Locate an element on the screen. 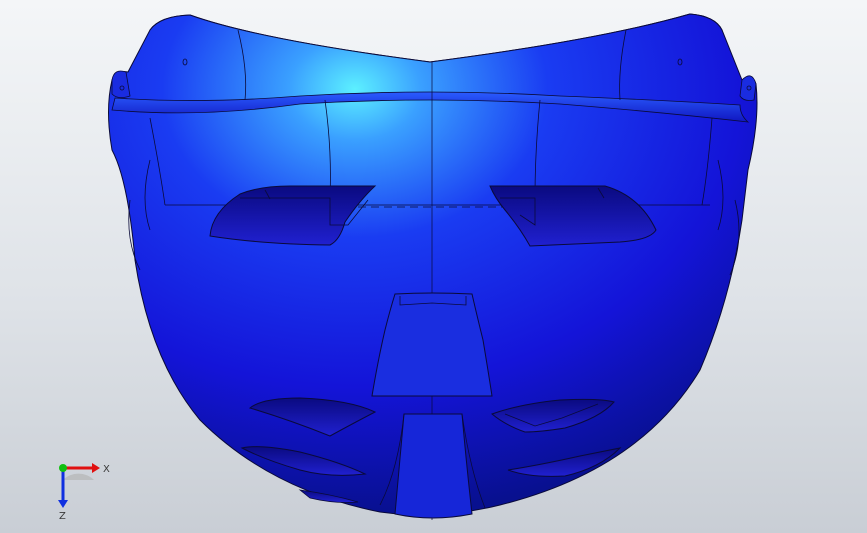 This screenshot has width=867, height=533. z-axis-label: Z is located at coordinates (62, 516).